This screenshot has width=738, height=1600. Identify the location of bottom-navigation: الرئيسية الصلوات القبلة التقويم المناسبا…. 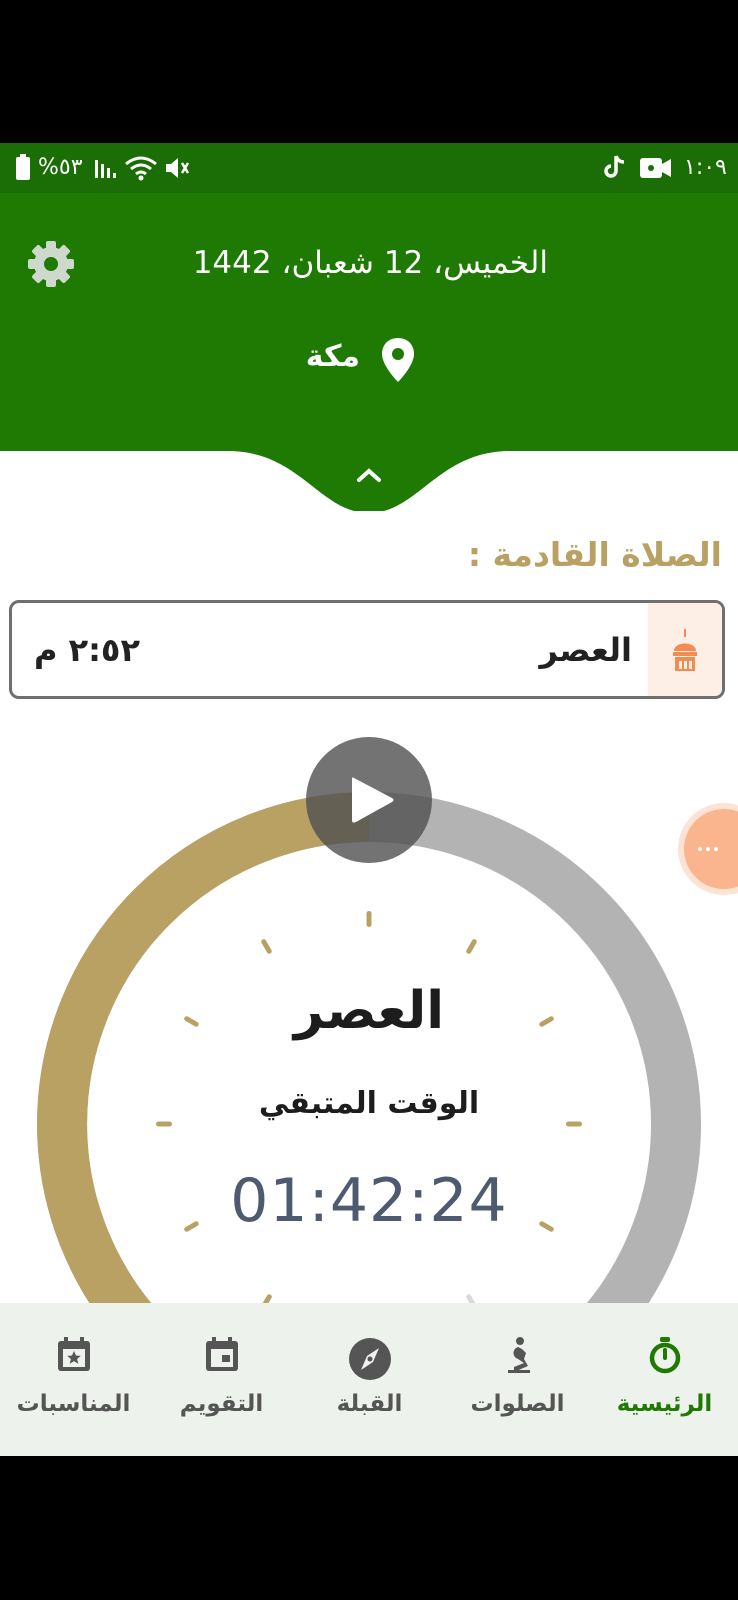
(369, 1379).